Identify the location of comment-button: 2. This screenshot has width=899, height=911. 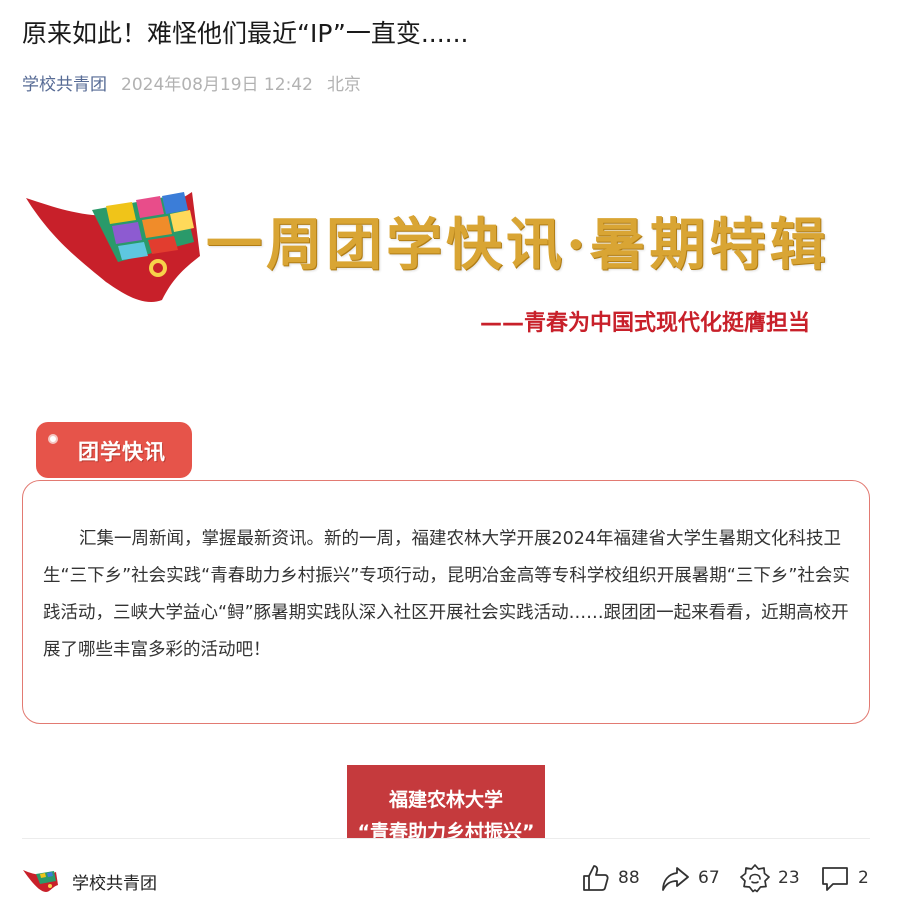
(844, 878).